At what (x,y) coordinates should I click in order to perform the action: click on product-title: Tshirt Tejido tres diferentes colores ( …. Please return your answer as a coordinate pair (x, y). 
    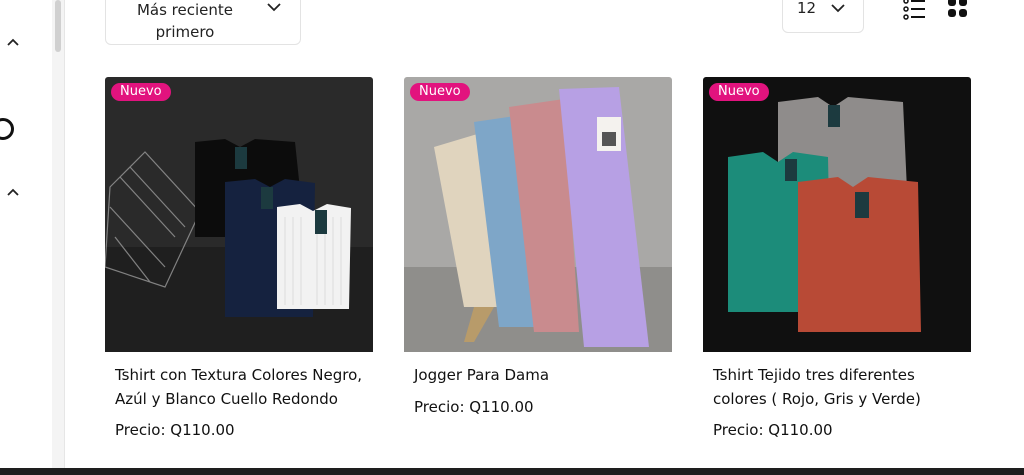
    Looking at the image, I should click on (837, 387).